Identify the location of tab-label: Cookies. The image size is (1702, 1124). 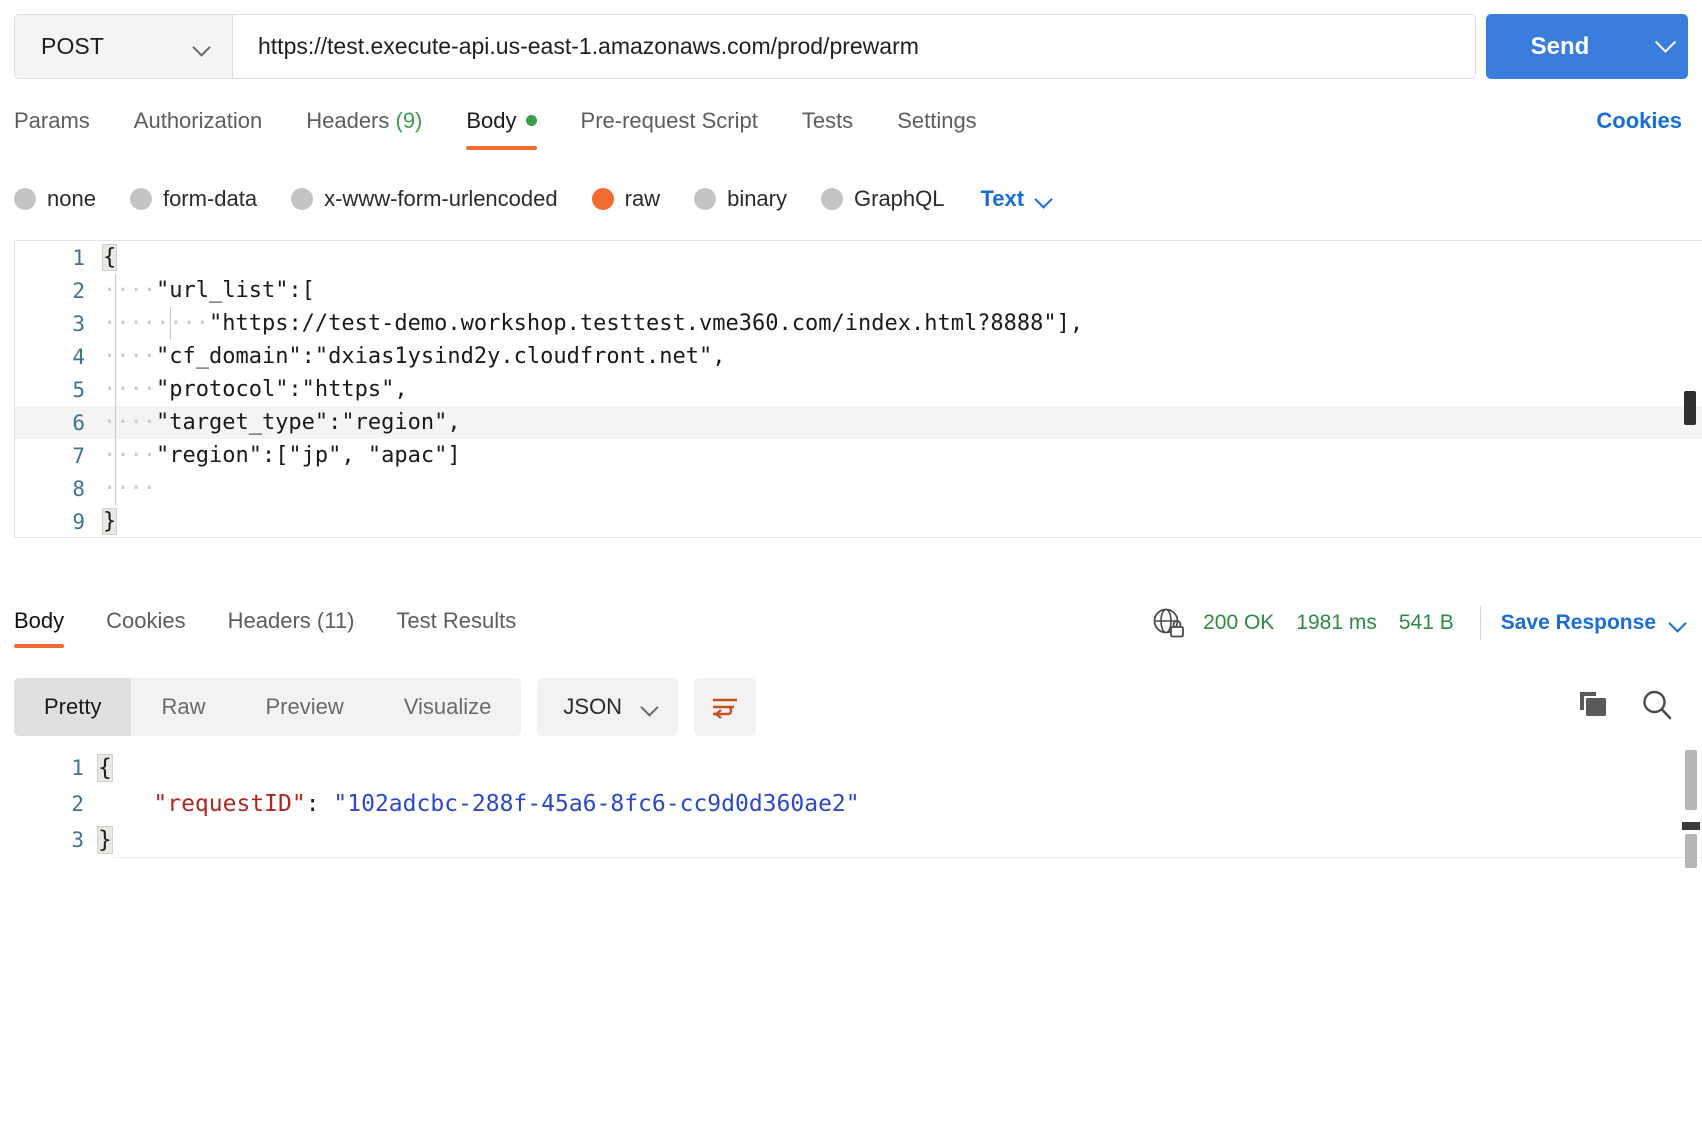
(146, 620).